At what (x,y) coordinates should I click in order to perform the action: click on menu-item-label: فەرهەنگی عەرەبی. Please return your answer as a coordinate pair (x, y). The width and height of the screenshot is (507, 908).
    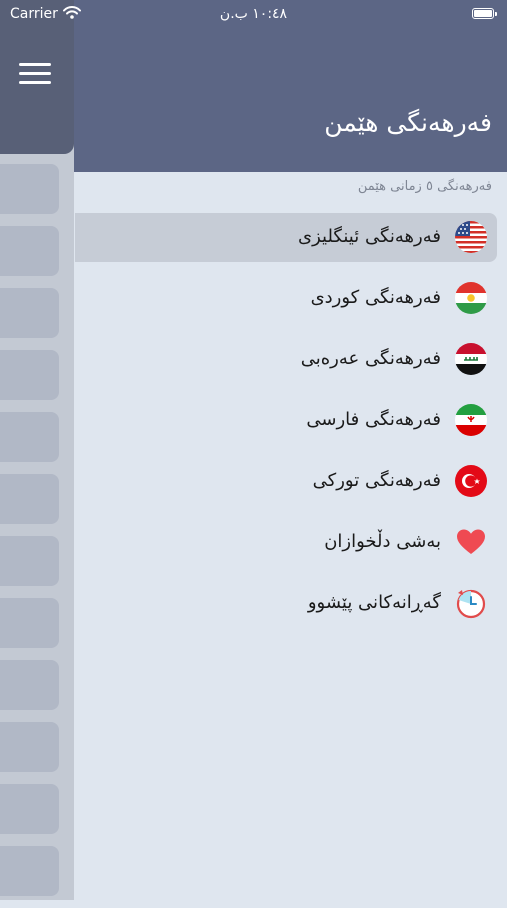
    Looking at the image, I should click on (370, 358).